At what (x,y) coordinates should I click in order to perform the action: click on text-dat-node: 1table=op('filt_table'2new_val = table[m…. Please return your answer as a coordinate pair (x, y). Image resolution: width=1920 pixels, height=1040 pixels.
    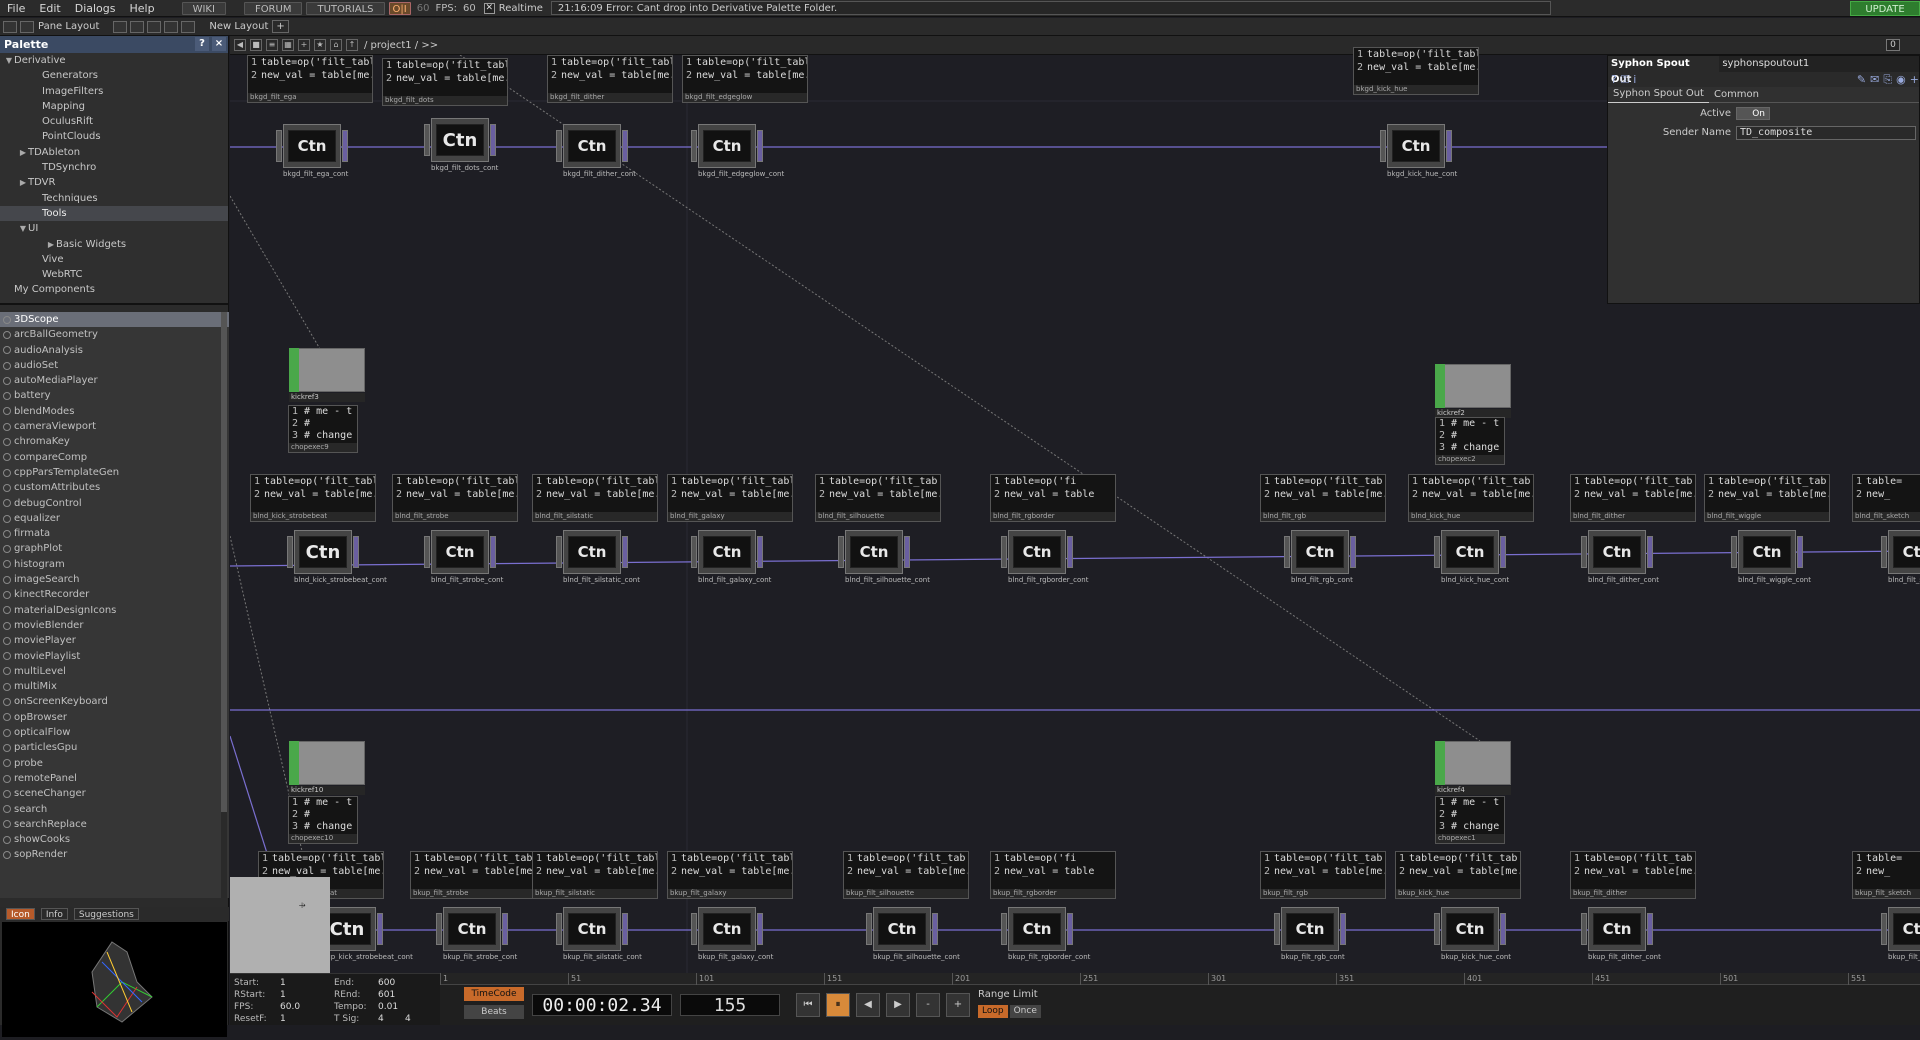
    Looking at the image, I should click on (313, 498).